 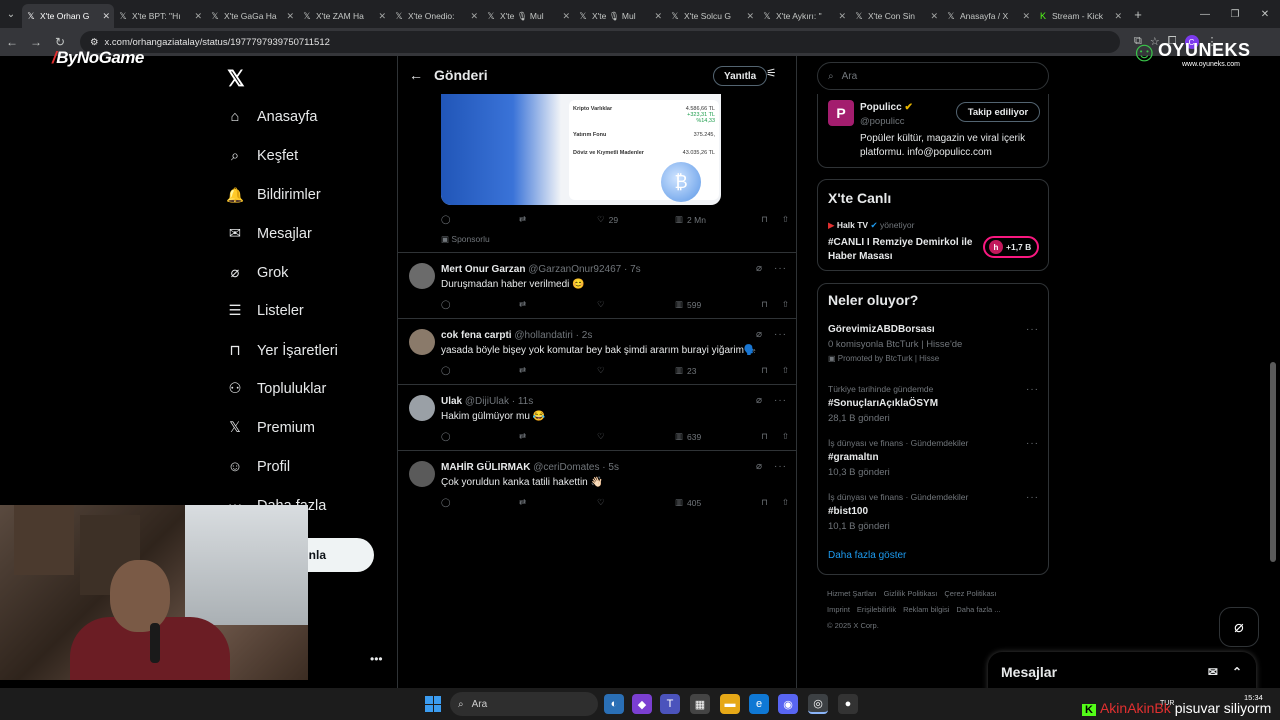 I want to click on footer-link: Erişilebilirlik, so click(x=876, y=609).